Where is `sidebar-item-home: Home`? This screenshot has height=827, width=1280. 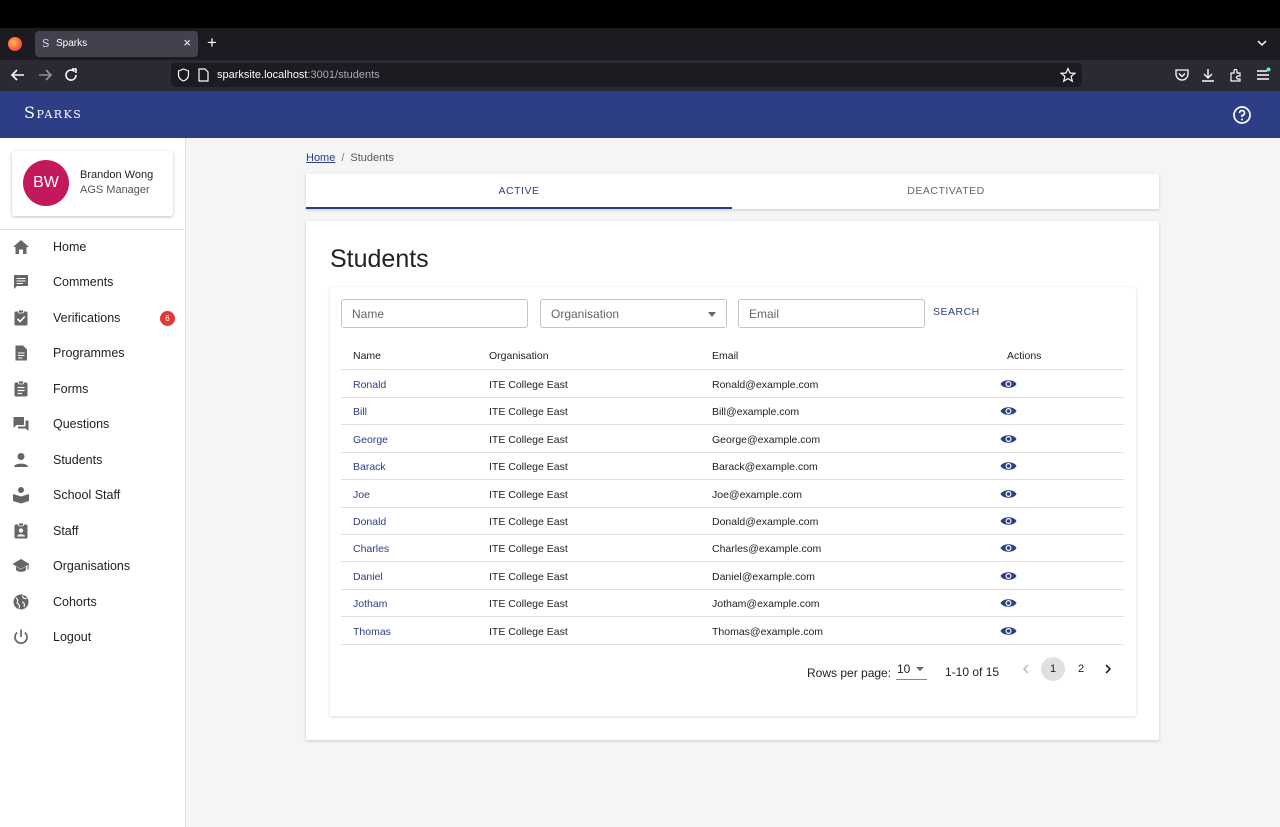
sidebar-item-home: Home is located at coordinates (92, 247).